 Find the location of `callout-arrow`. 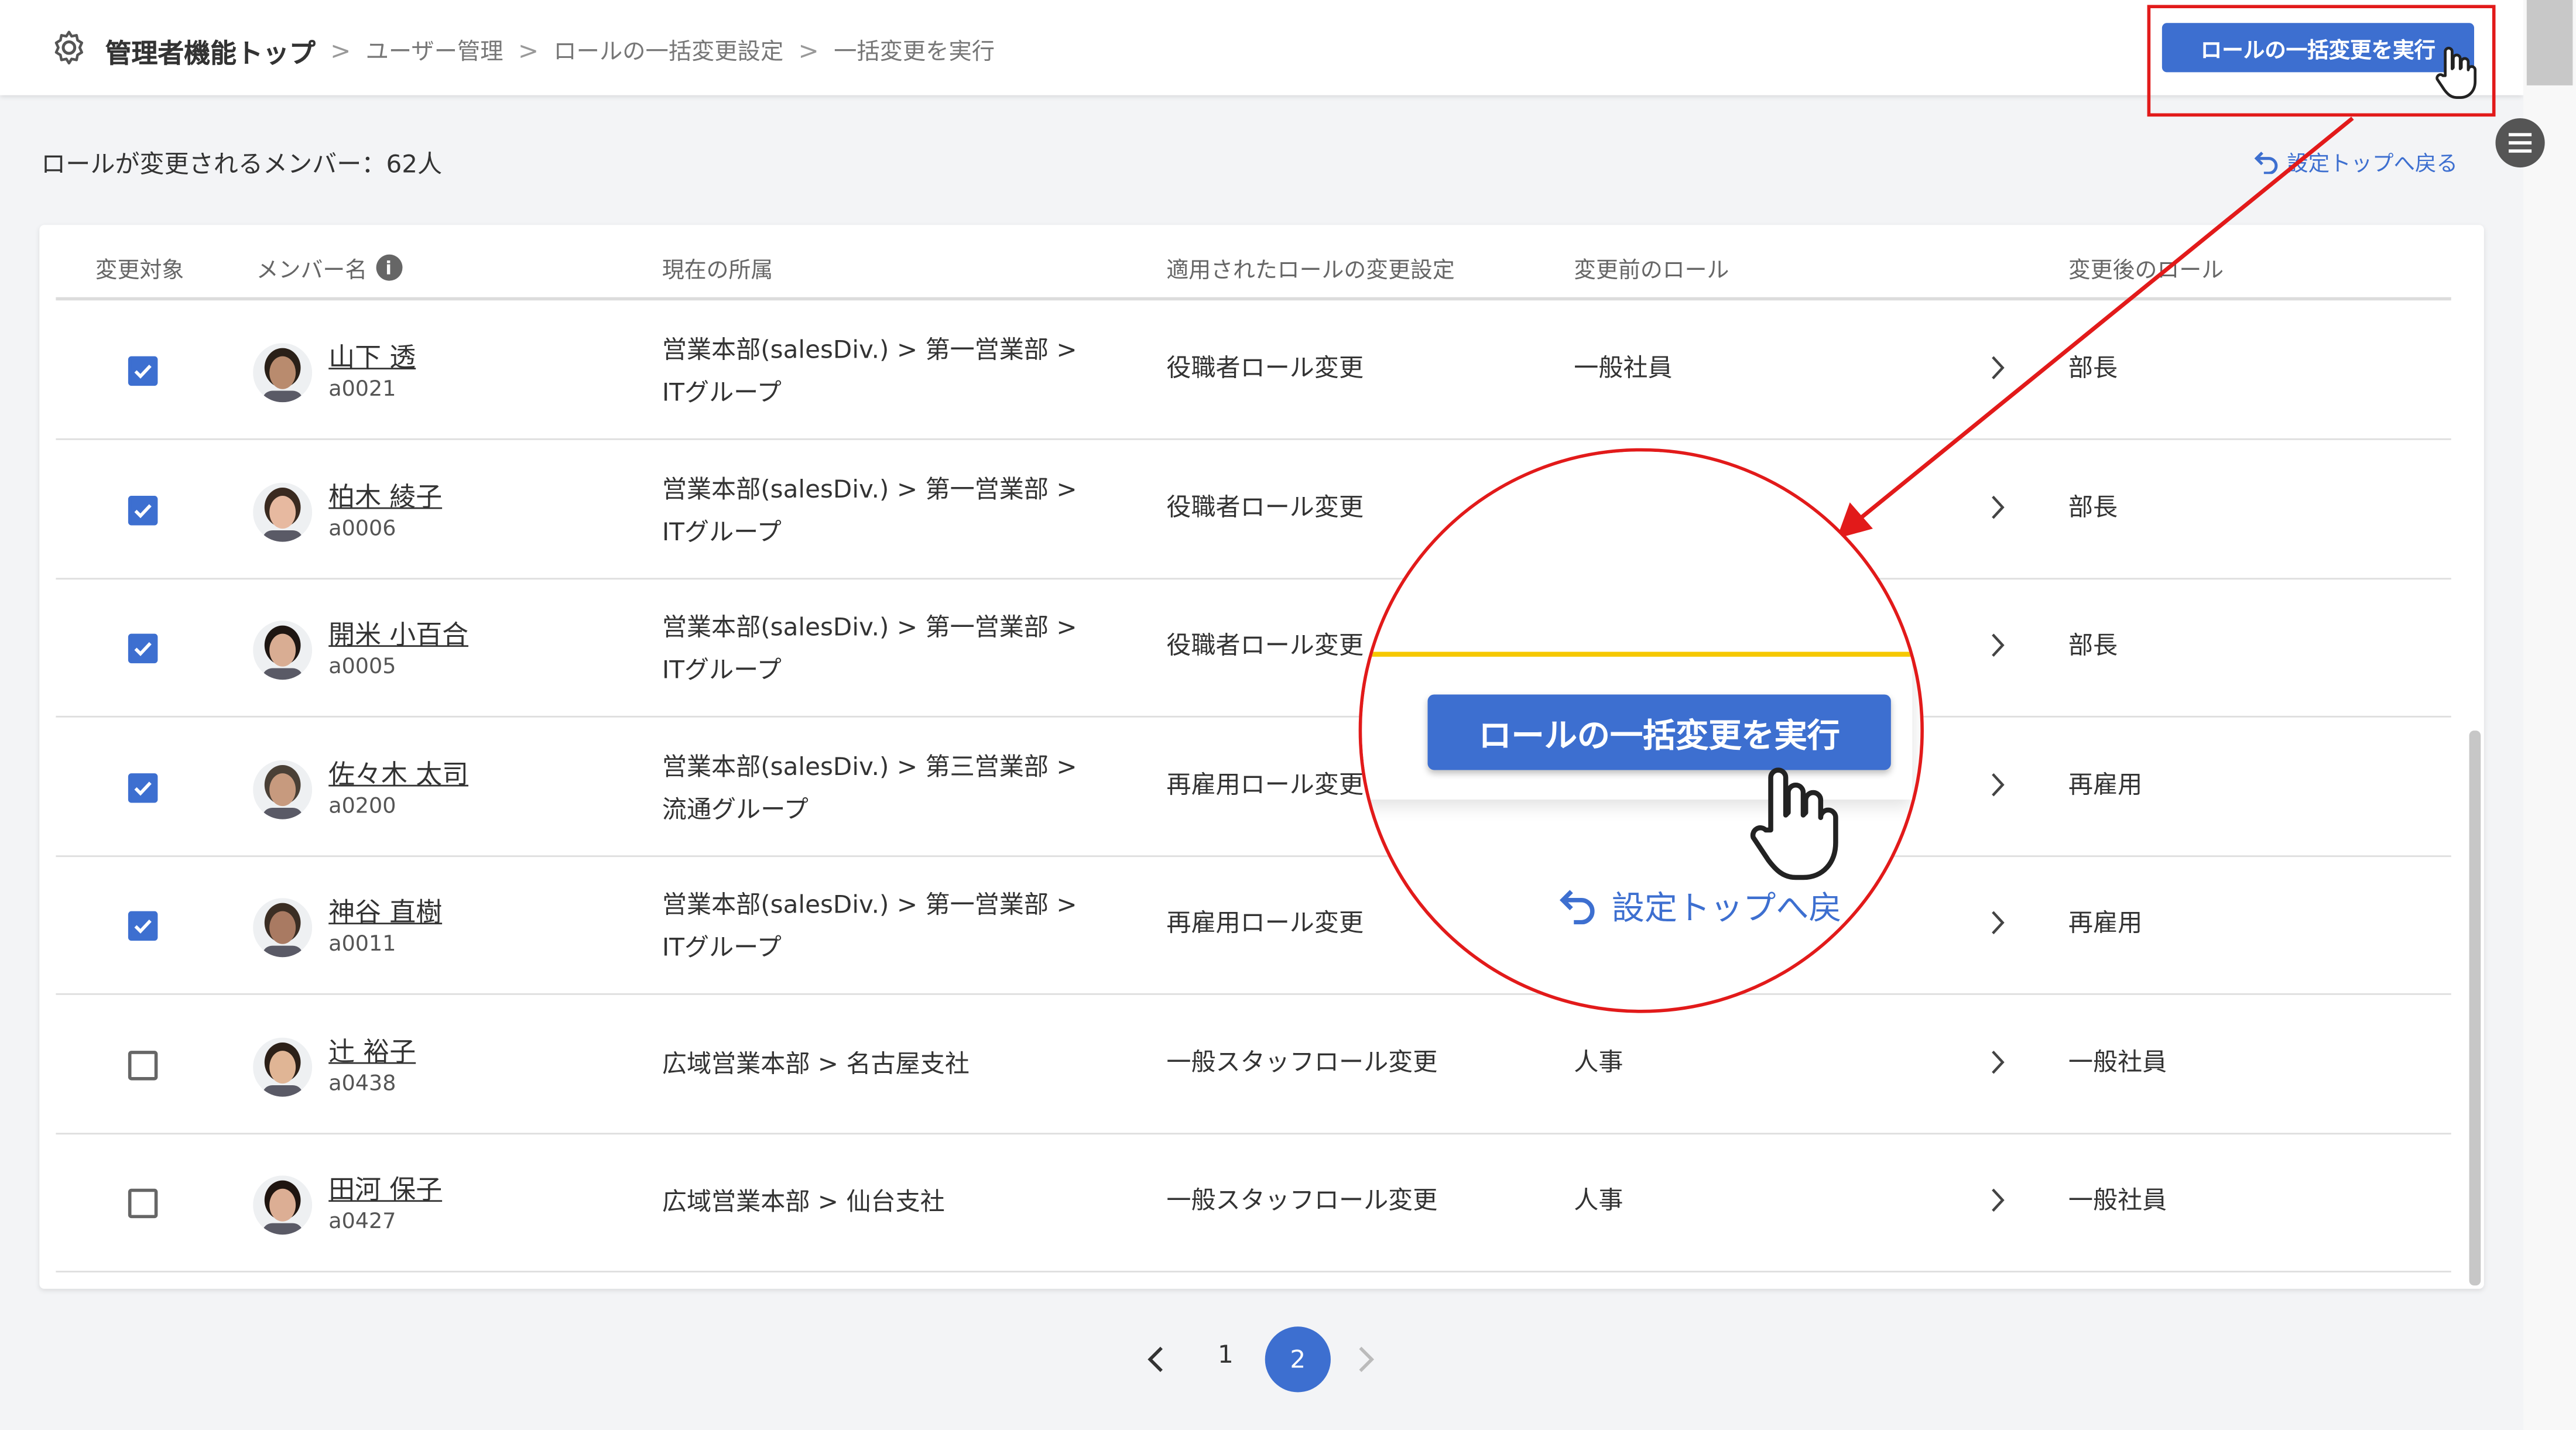

callout-arrow is located at coordinates (2095, 327).